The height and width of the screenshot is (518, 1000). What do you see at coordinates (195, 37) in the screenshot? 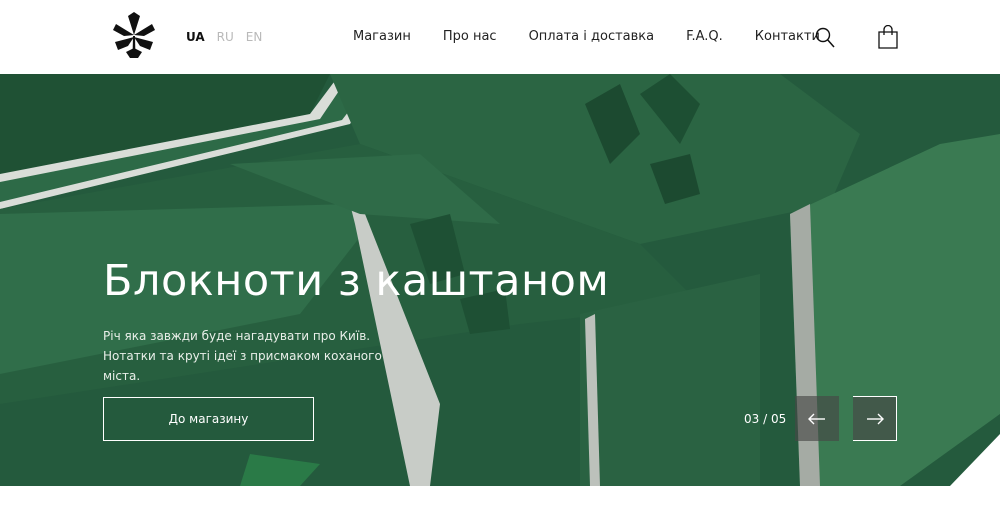
I see `language-ua: UA` at bounding box center [195, 37].